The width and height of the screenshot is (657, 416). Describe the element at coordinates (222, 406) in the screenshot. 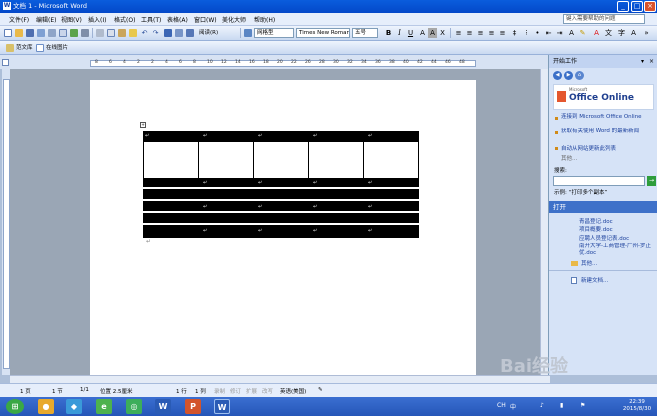

I see `taskbar-word-active-icon: W` at that location.